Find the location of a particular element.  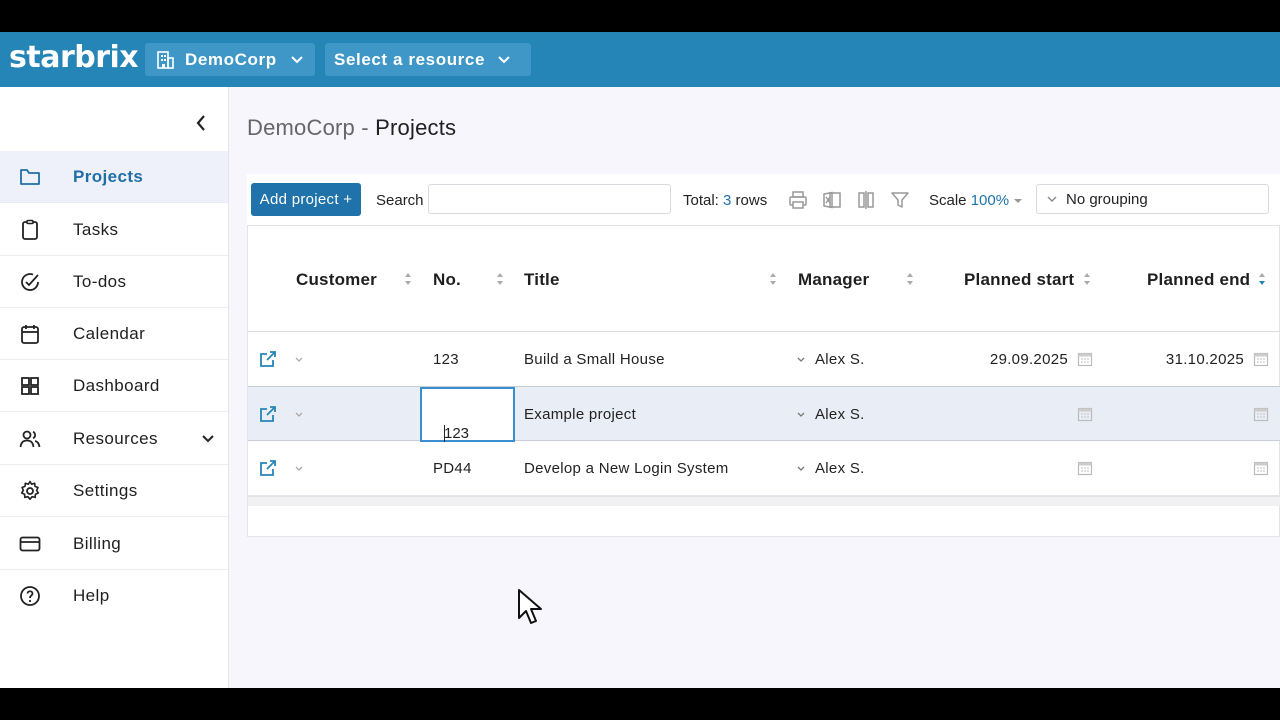

sidebar-item-calendar: Calendar is located at coordinates (114, 334).